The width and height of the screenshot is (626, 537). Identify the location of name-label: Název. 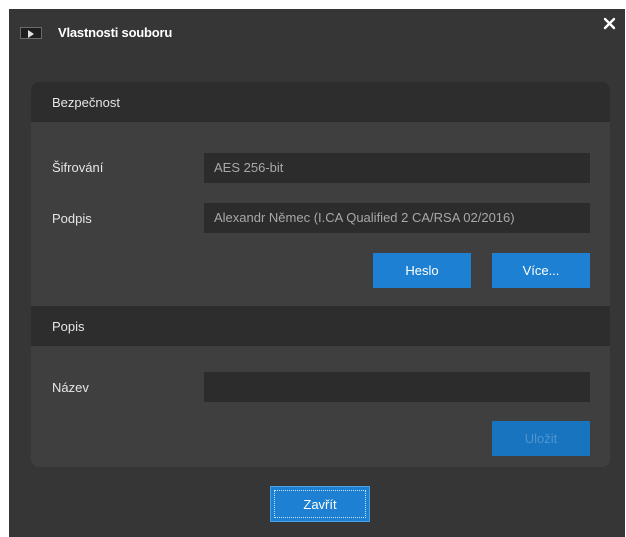
(70, 387).